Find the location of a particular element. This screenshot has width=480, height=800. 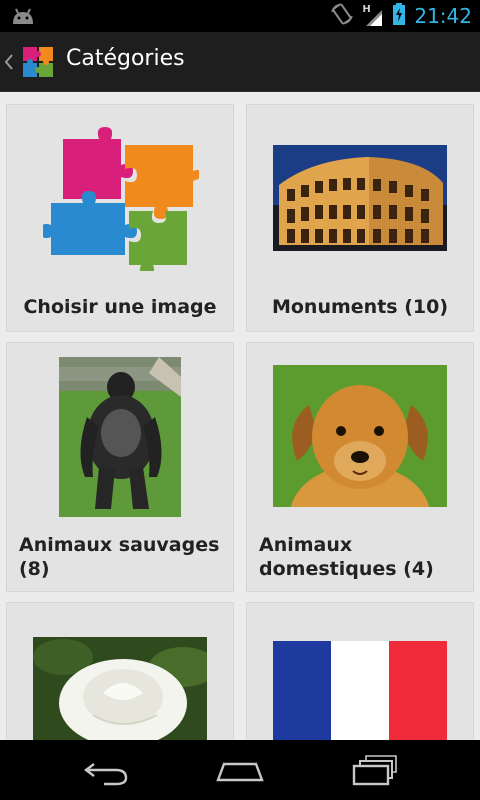

french-flag-image is located at coordinates (360, 690).